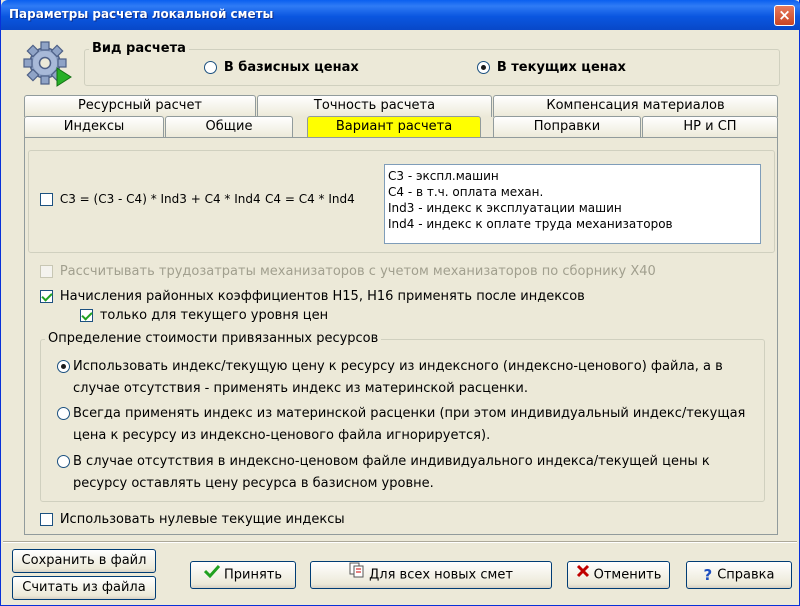  What do you see at coordinates (400, 15) in the screenshot?
I see `title-bar: Параметры расчета локальной сметы ×` at bounding box center [400, 15].